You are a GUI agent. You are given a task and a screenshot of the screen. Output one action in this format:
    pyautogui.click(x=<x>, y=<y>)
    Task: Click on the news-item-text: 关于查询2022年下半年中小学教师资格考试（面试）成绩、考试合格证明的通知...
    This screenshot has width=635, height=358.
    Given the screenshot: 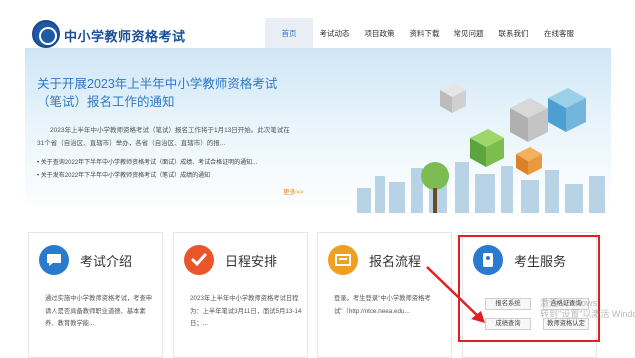 What is the action you would take?
    pyautogui.click(x=149, y=163)
    